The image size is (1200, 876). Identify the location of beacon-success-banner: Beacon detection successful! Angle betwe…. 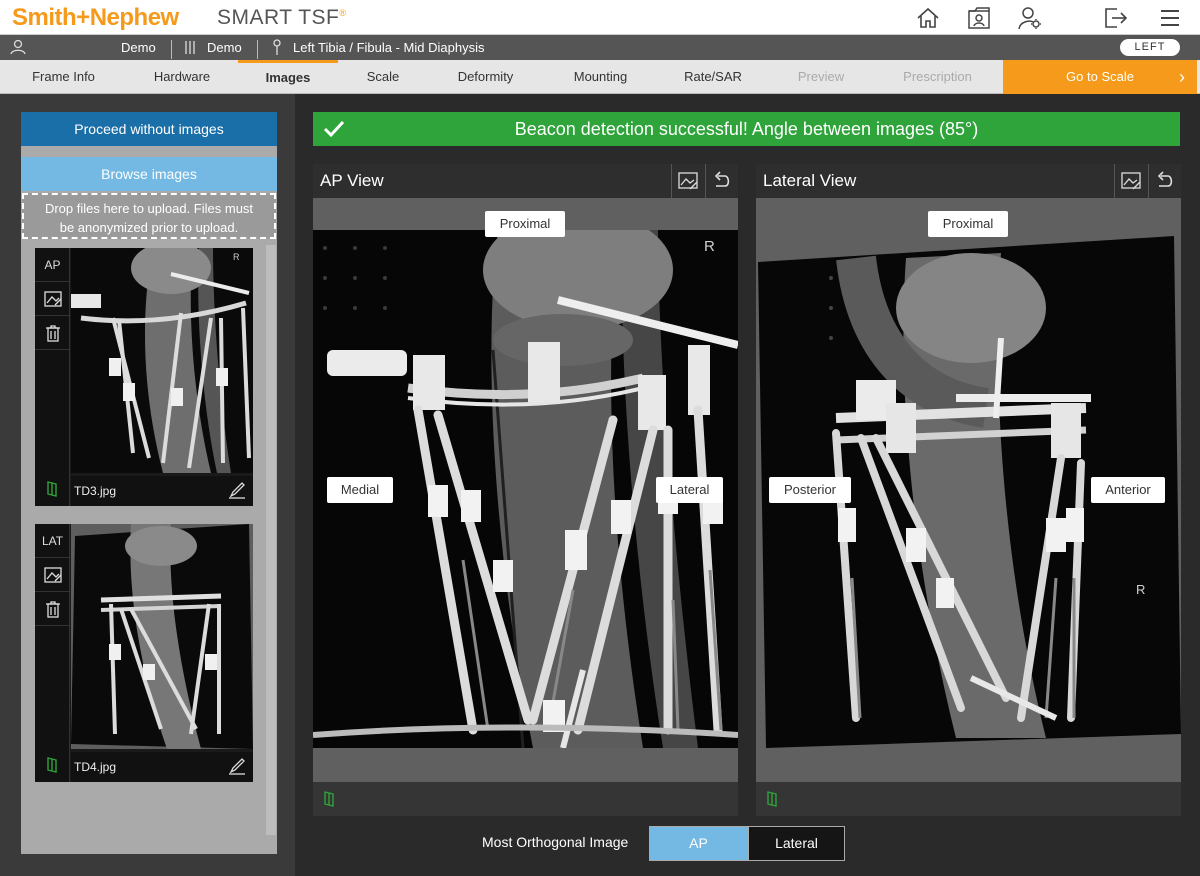
(746, 129).